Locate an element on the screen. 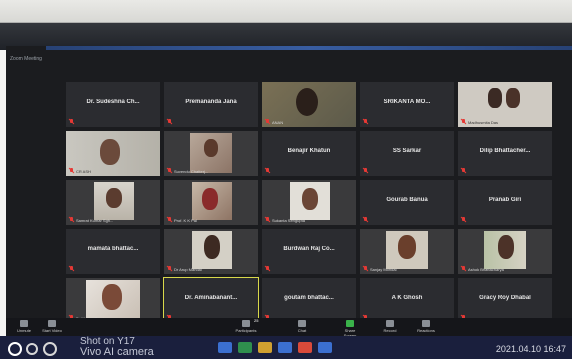 The image size is (572, 359). participant-tile: Gourab Banua is located at coordinates (407, 202).